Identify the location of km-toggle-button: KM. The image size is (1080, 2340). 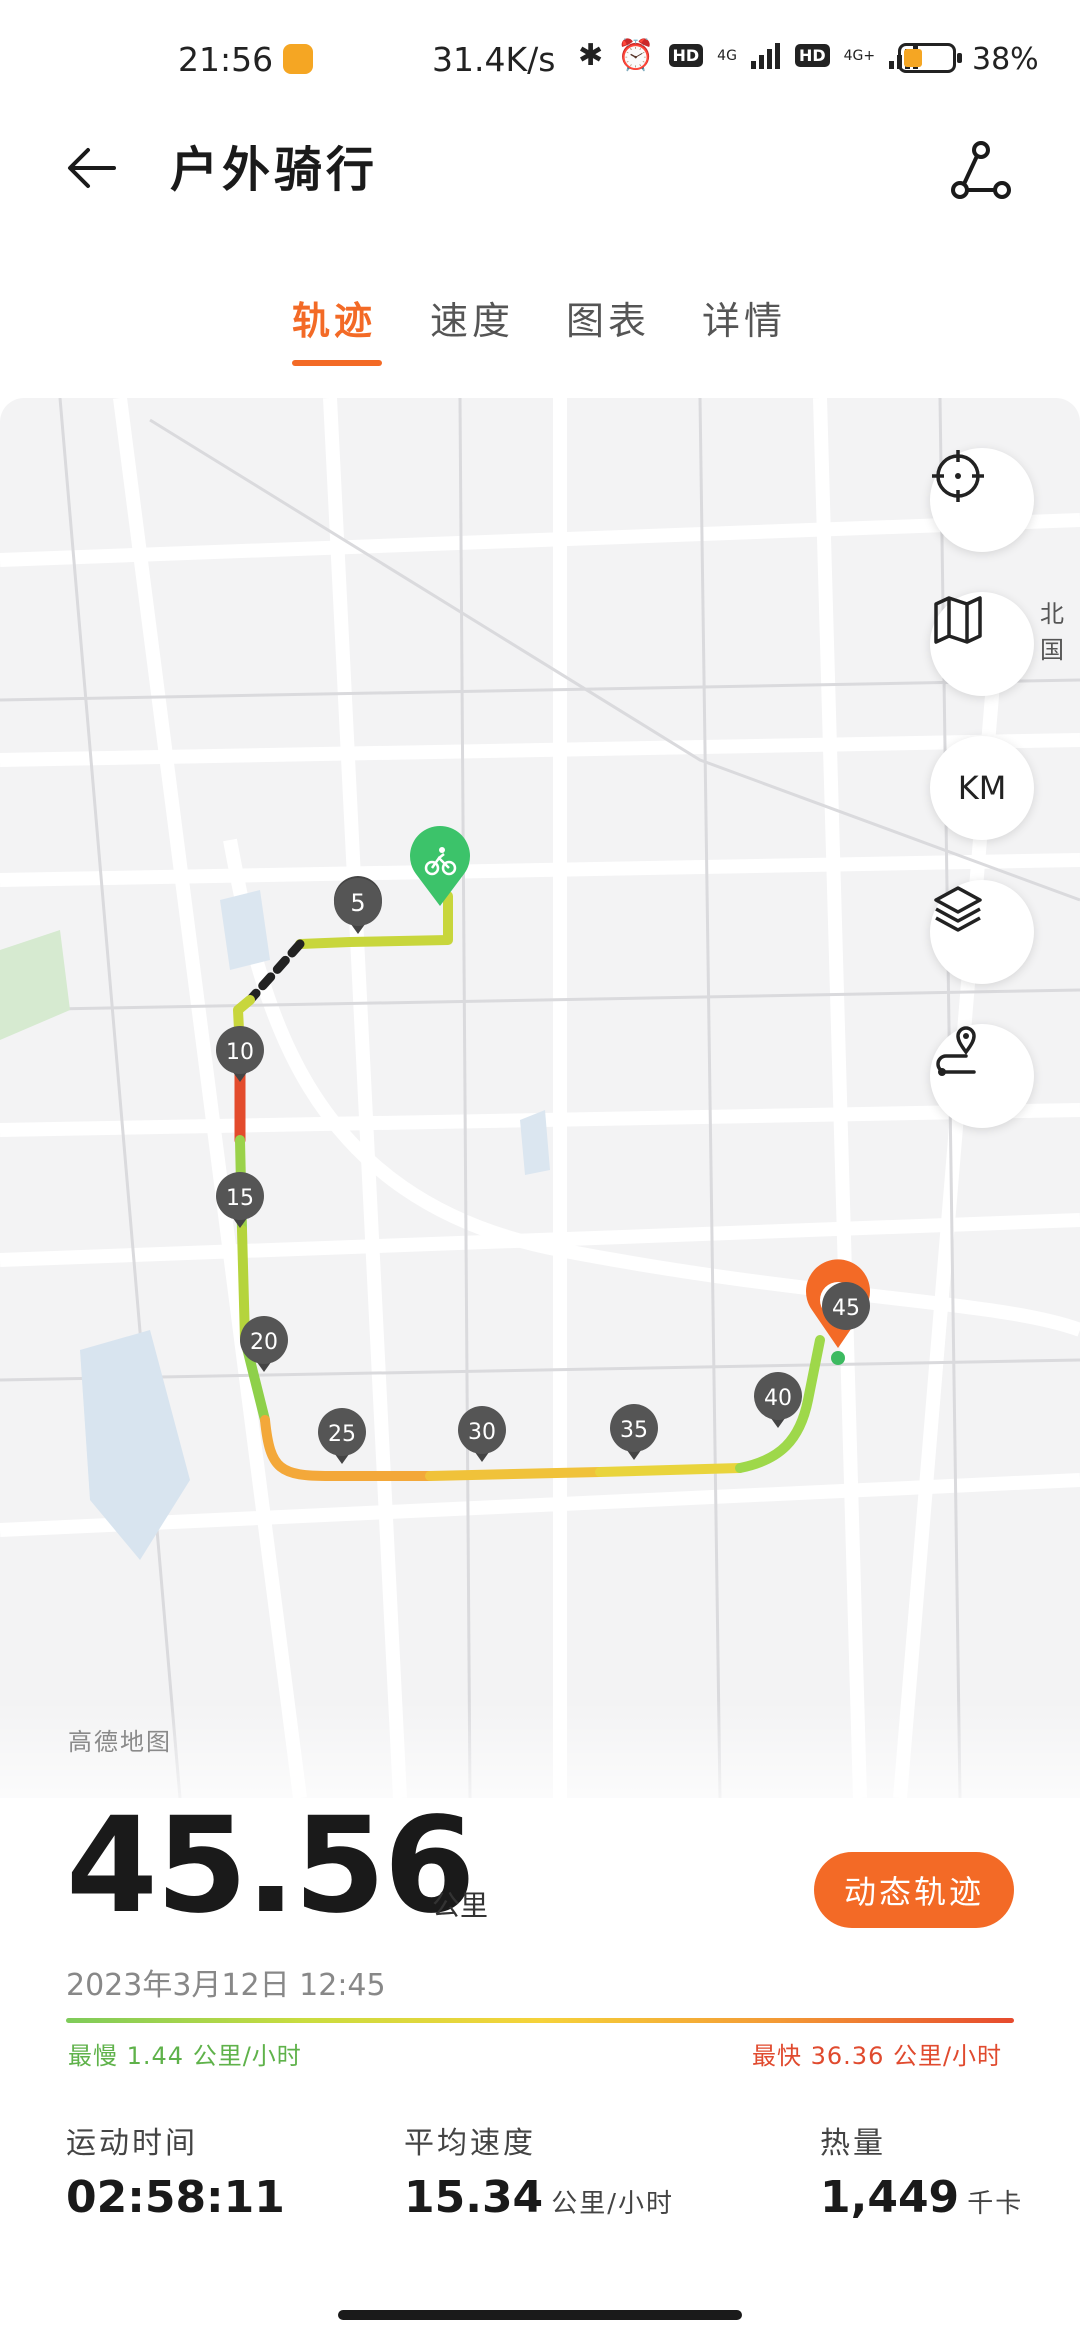
(982, 788).